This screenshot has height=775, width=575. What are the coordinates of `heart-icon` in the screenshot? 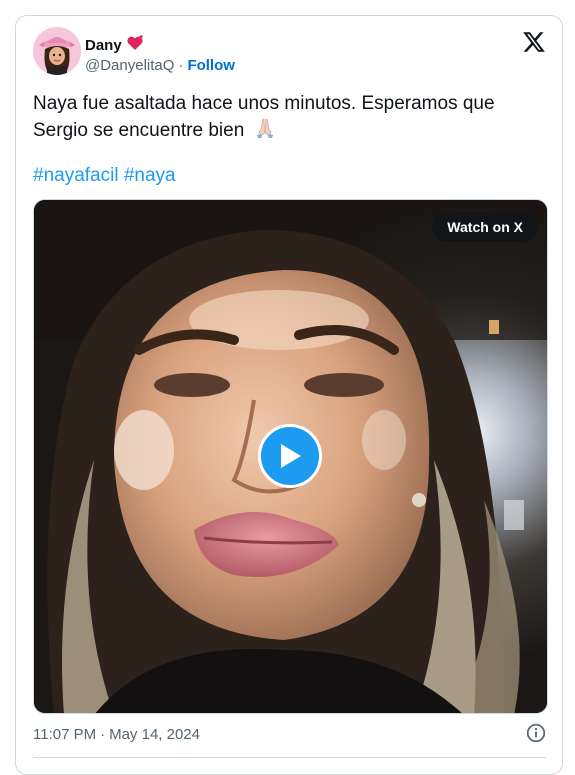 It's located at (135, 46).